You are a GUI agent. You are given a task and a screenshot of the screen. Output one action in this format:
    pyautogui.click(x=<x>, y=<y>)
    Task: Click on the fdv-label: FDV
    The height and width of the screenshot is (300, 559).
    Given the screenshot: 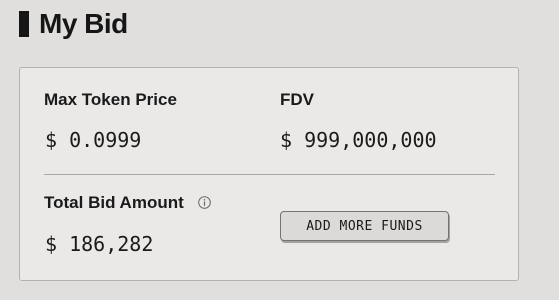 What is the action you would take?
    pyautogui.click(x=297, y=99)
    